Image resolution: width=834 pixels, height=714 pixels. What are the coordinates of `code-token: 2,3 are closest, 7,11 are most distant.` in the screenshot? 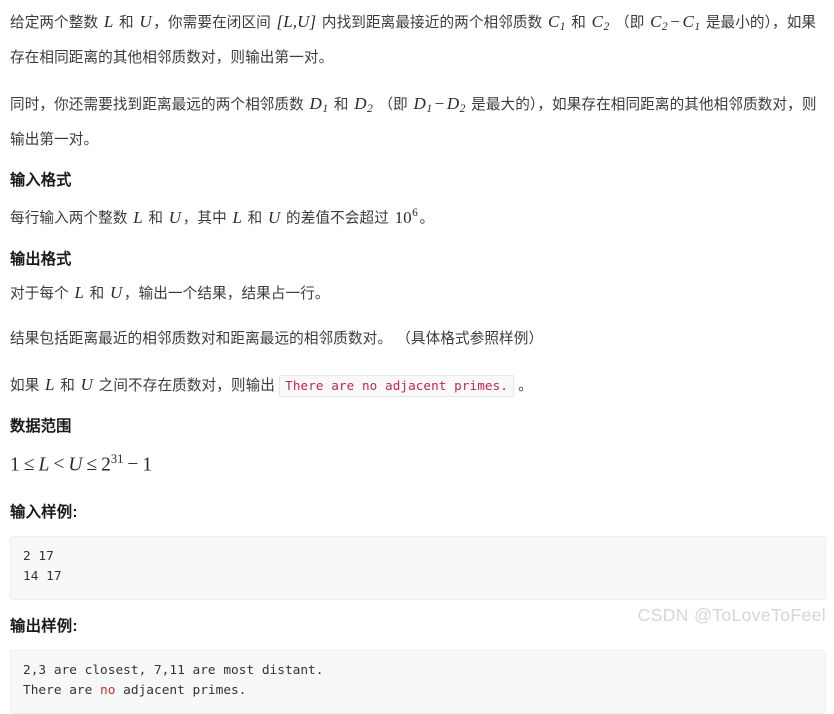 It's located at (173, 671).